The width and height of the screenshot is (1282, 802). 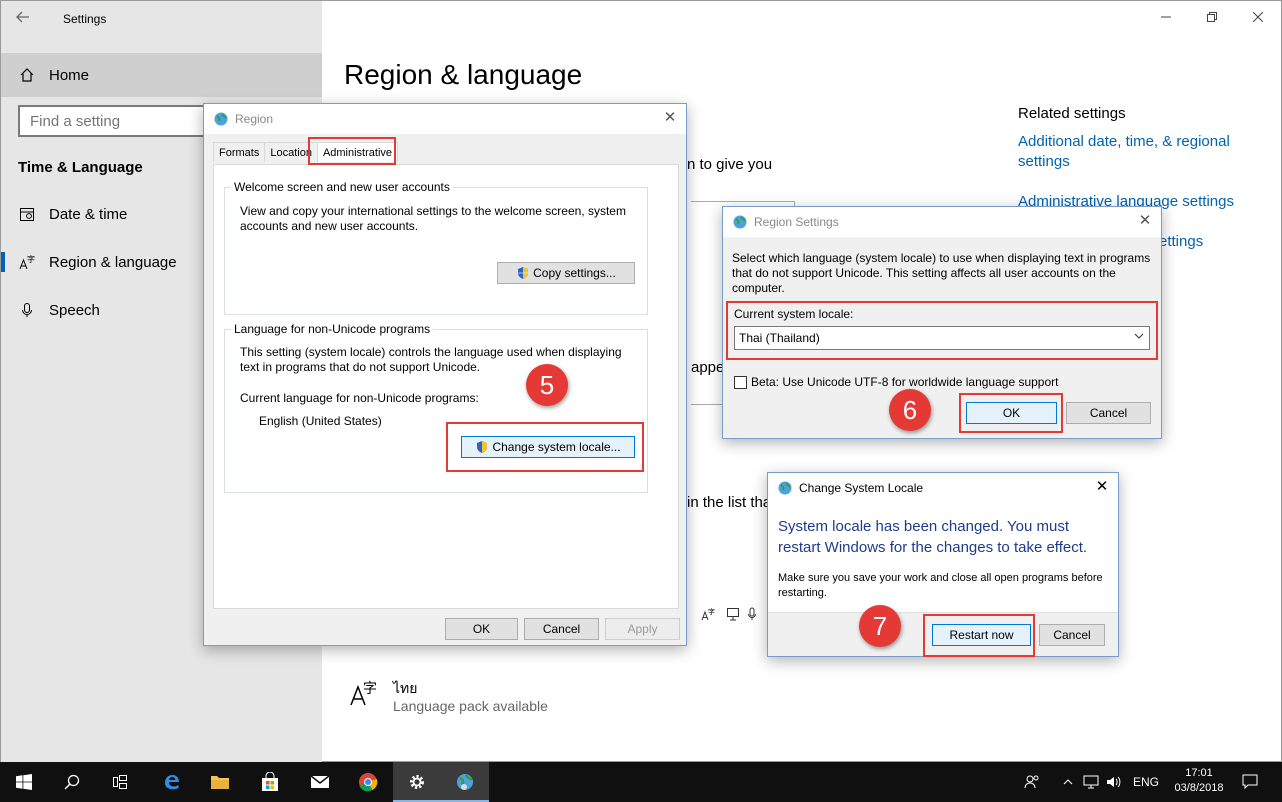 I want to click on action-center-icon, so click(x=1250, y=782).